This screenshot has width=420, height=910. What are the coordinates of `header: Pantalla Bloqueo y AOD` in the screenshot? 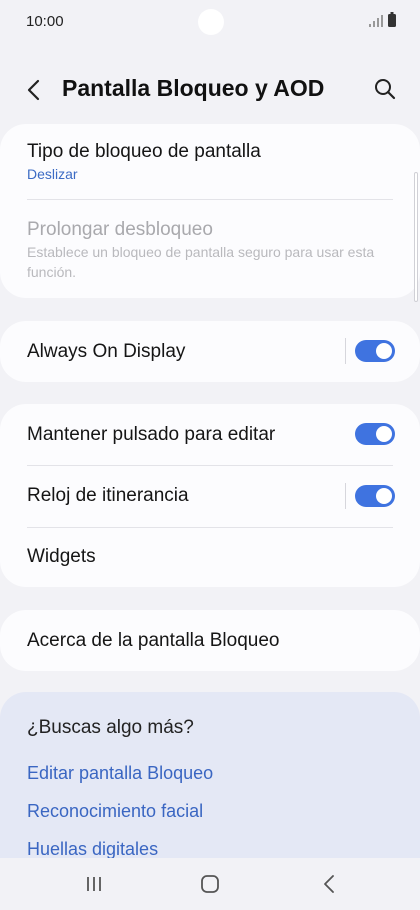 It's located at (210, 88).